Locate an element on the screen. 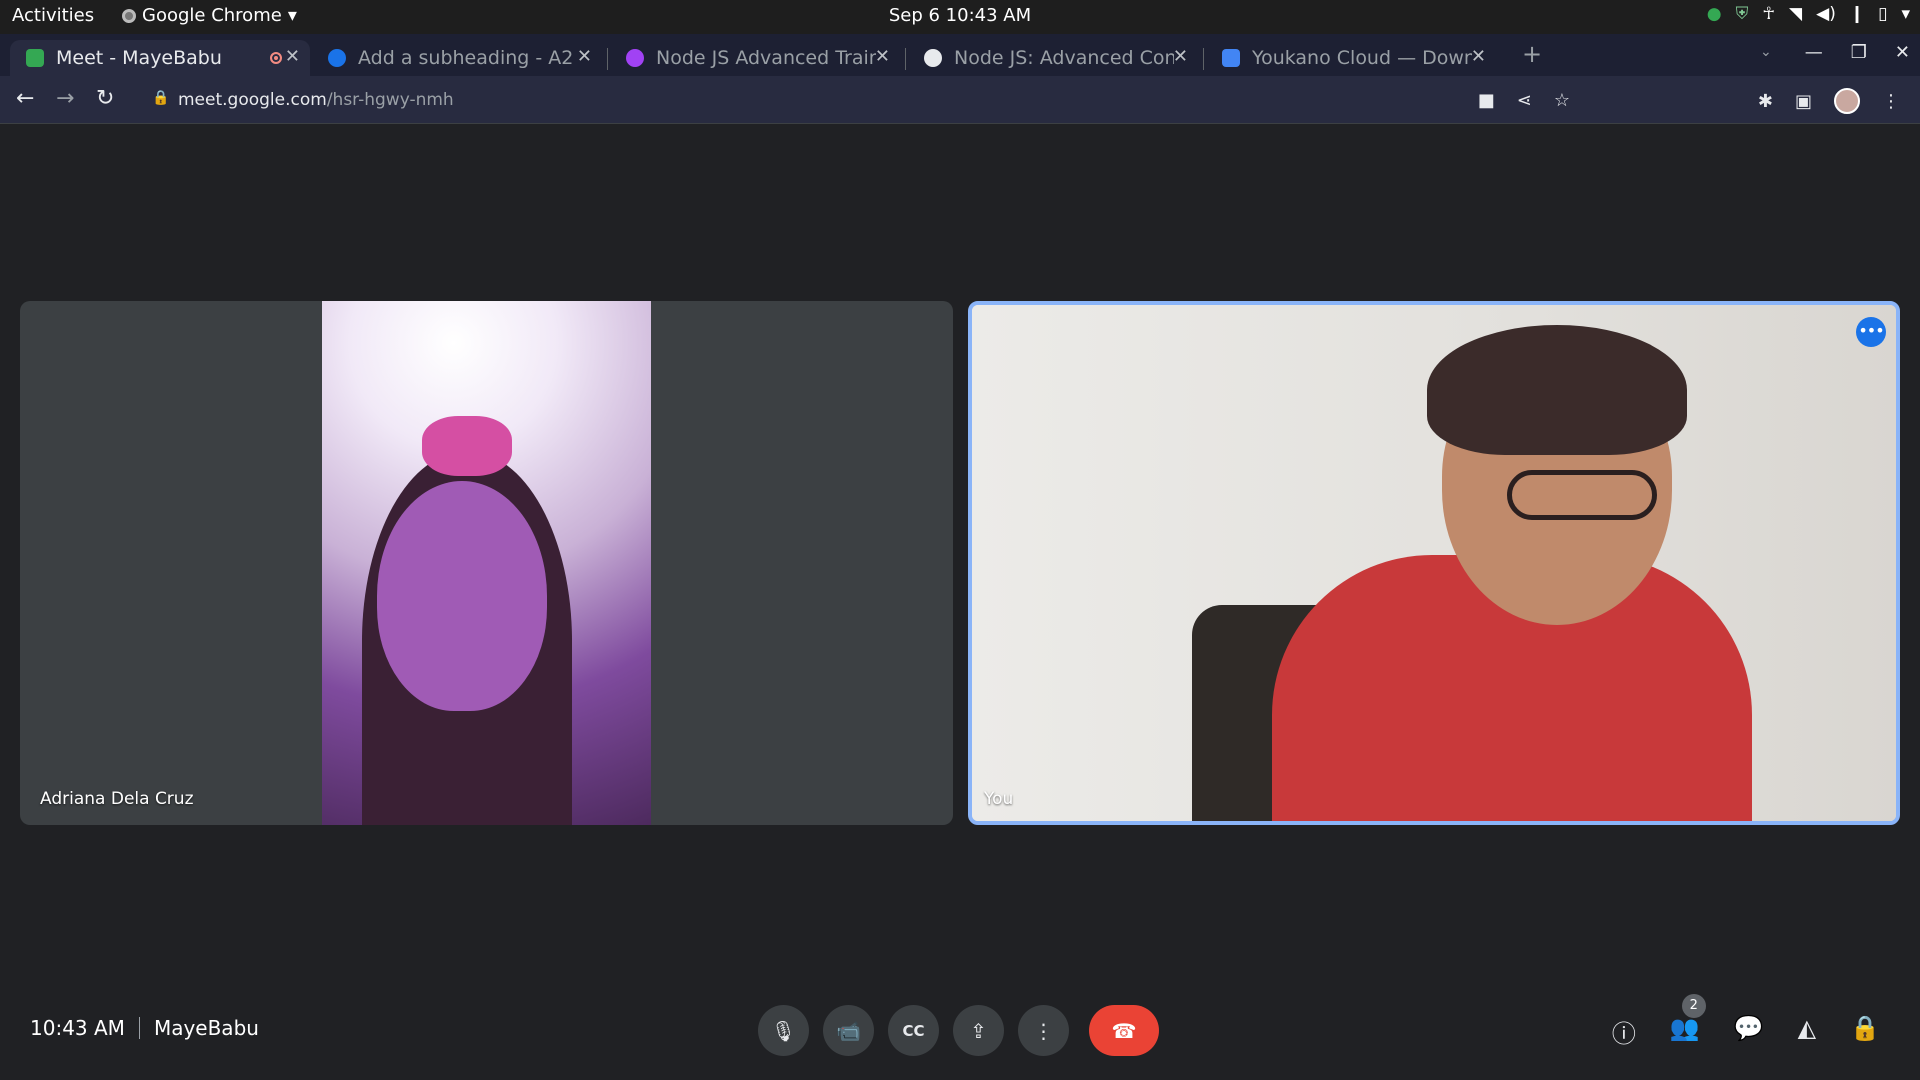 The image size is (1920, 1080). chrome-icon is located at coordinates (129, 15).